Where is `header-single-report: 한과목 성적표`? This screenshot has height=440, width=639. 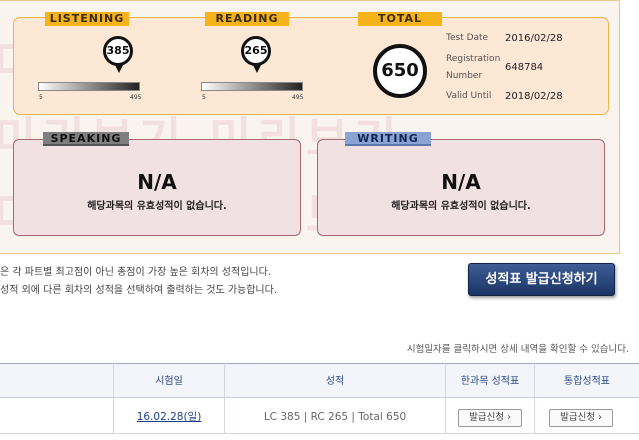 header-single-report: 한과목 성적표 is located at coordinates (490, 381).